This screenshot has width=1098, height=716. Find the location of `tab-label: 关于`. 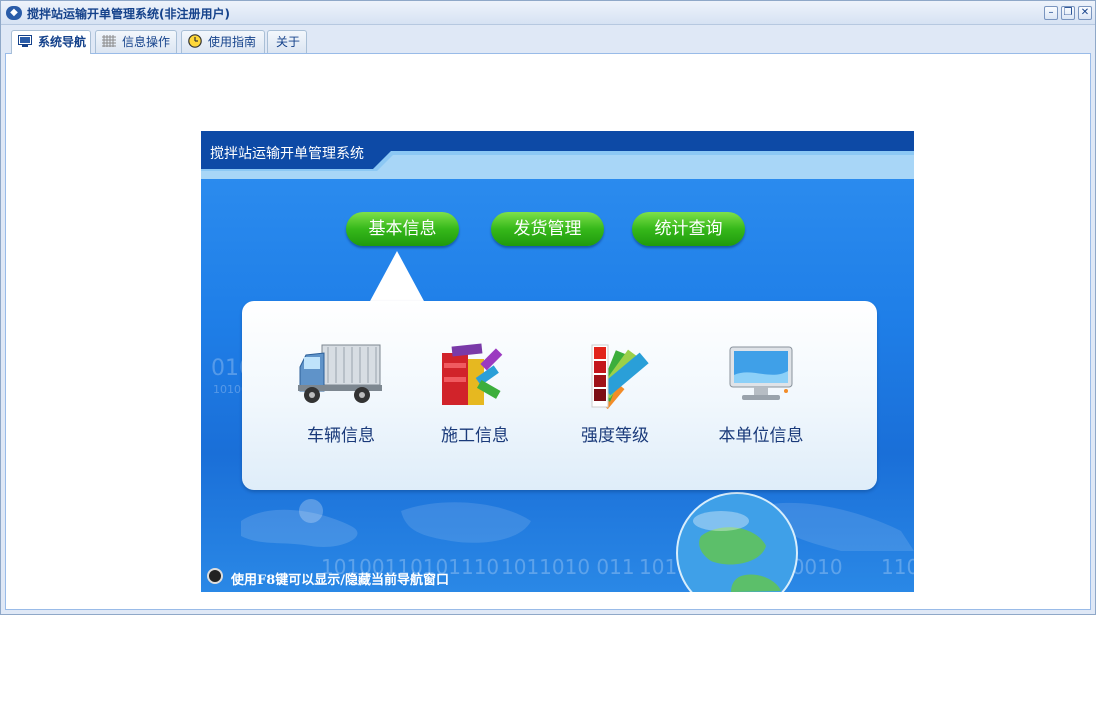

tab-label: 关于 is located at coordinates (288, 42).